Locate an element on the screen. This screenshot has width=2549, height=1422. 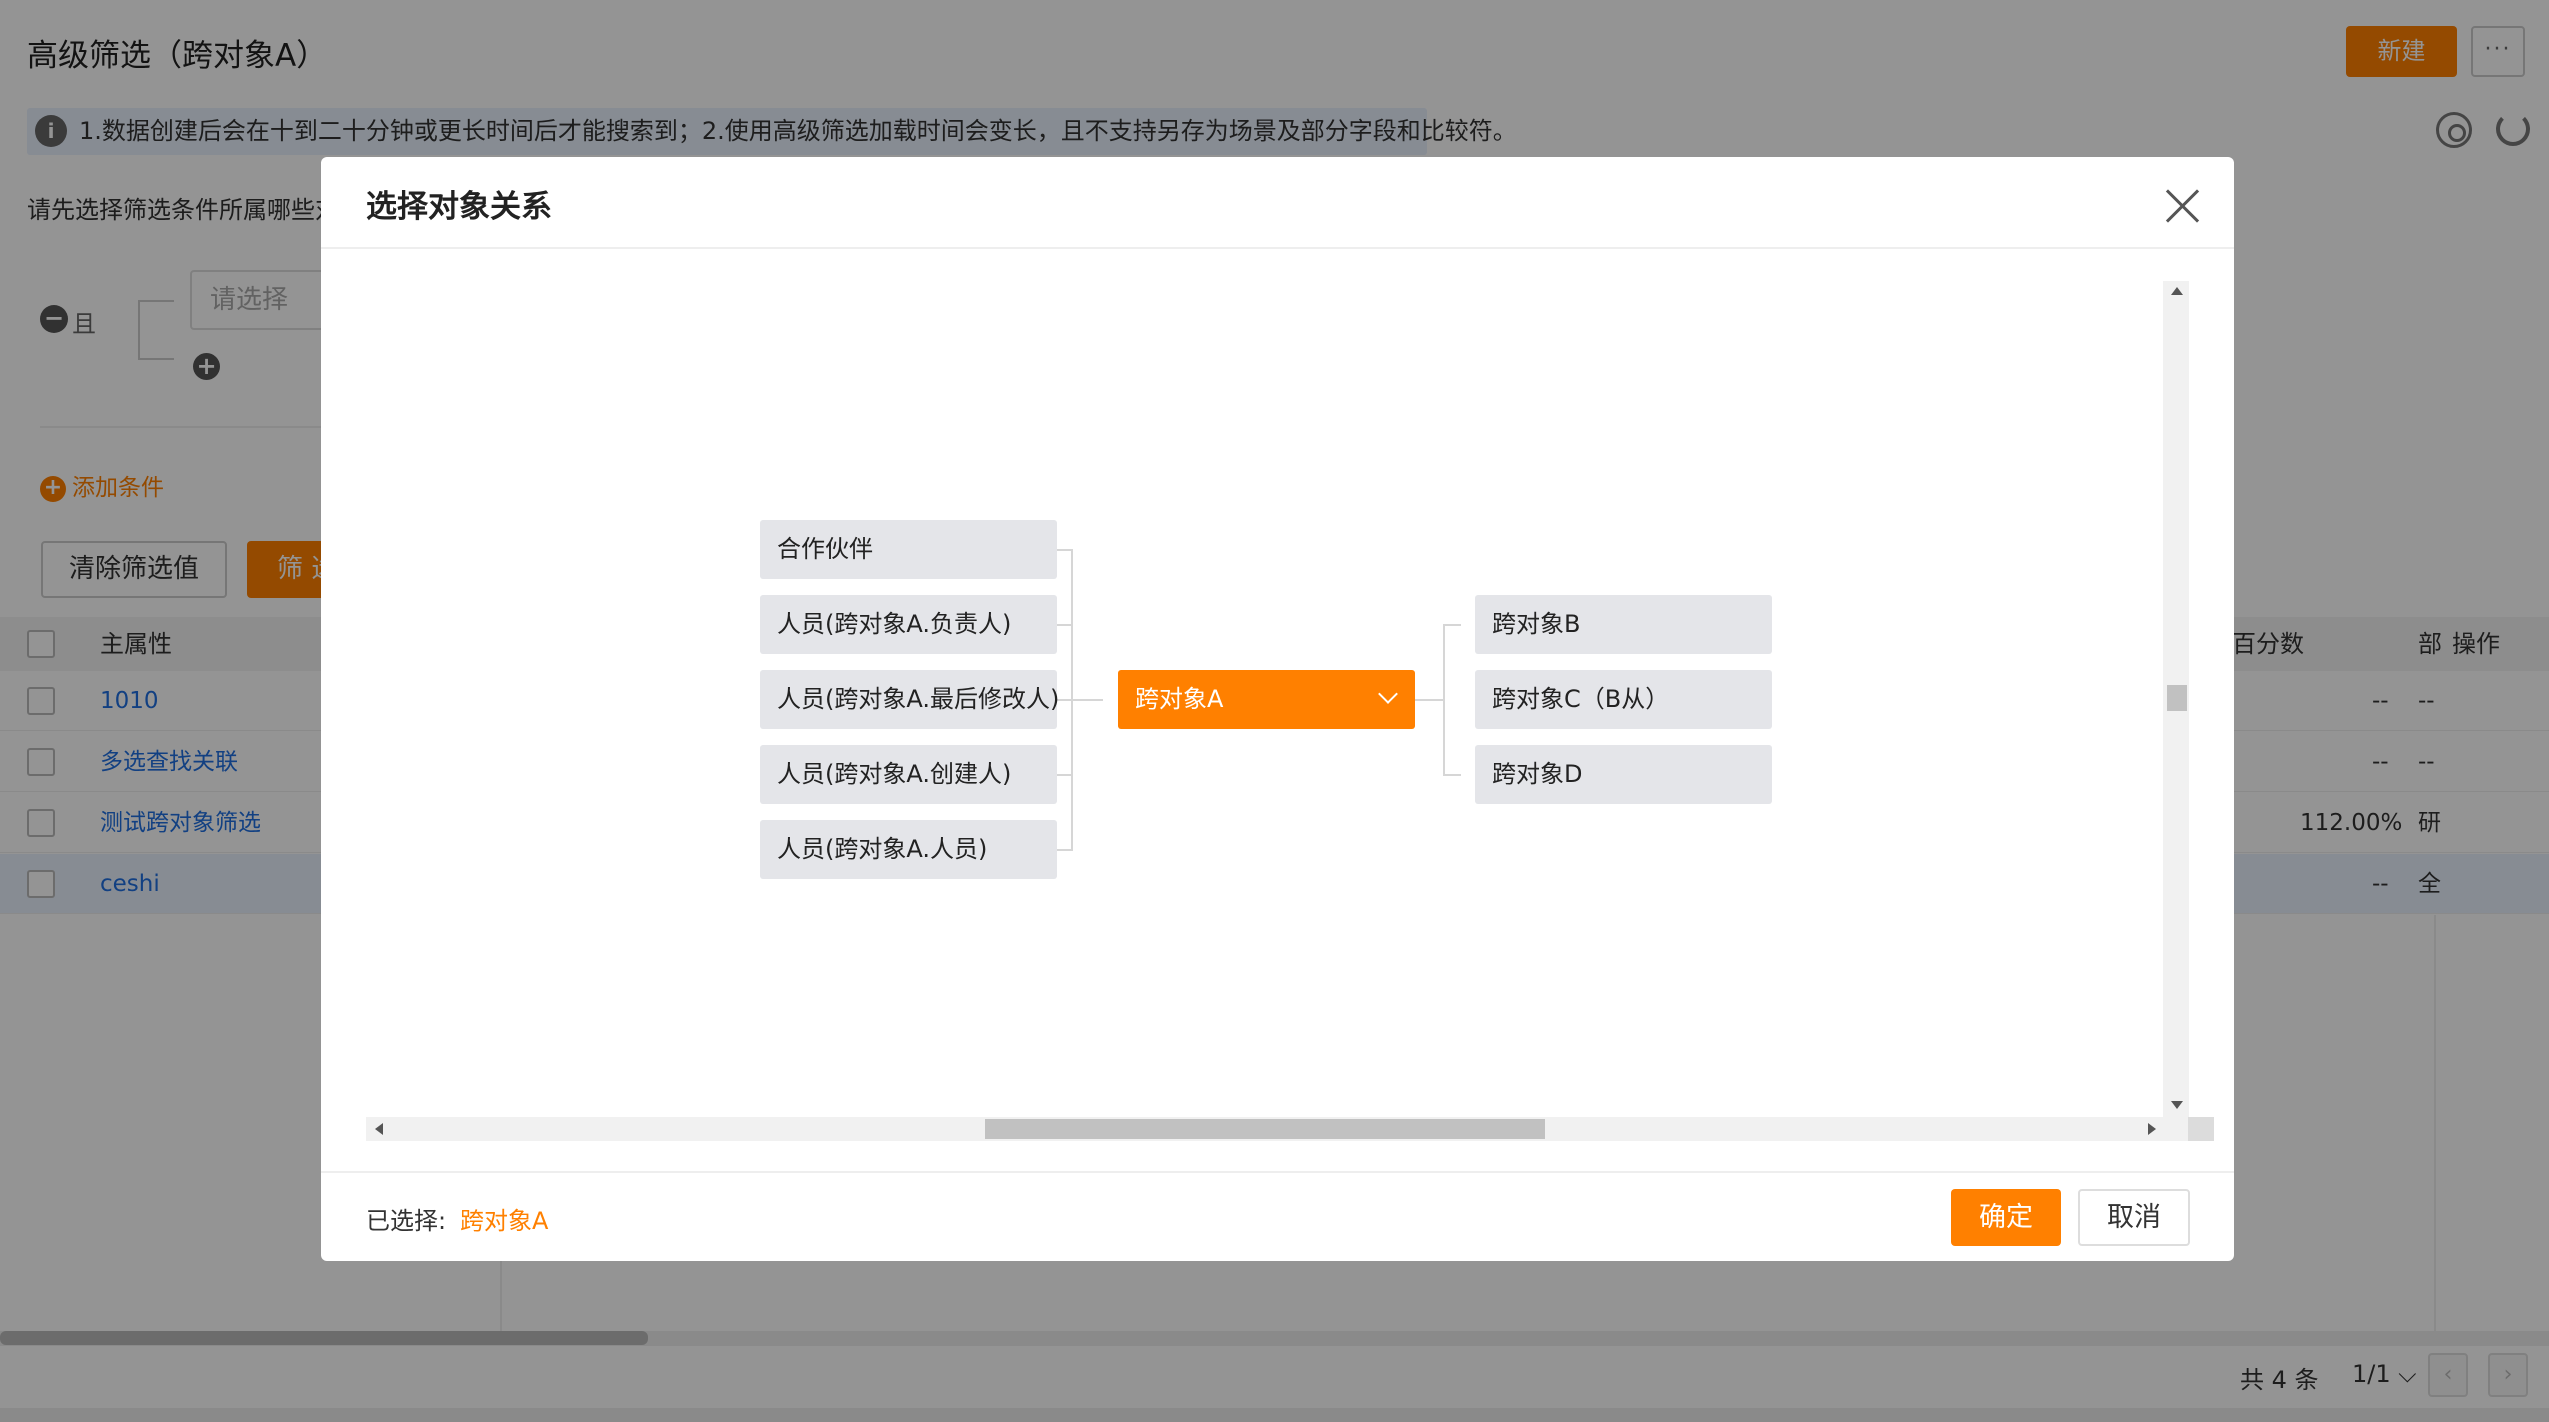
scroll-down-arrow-icon is located at coordinates (2177, 1105).